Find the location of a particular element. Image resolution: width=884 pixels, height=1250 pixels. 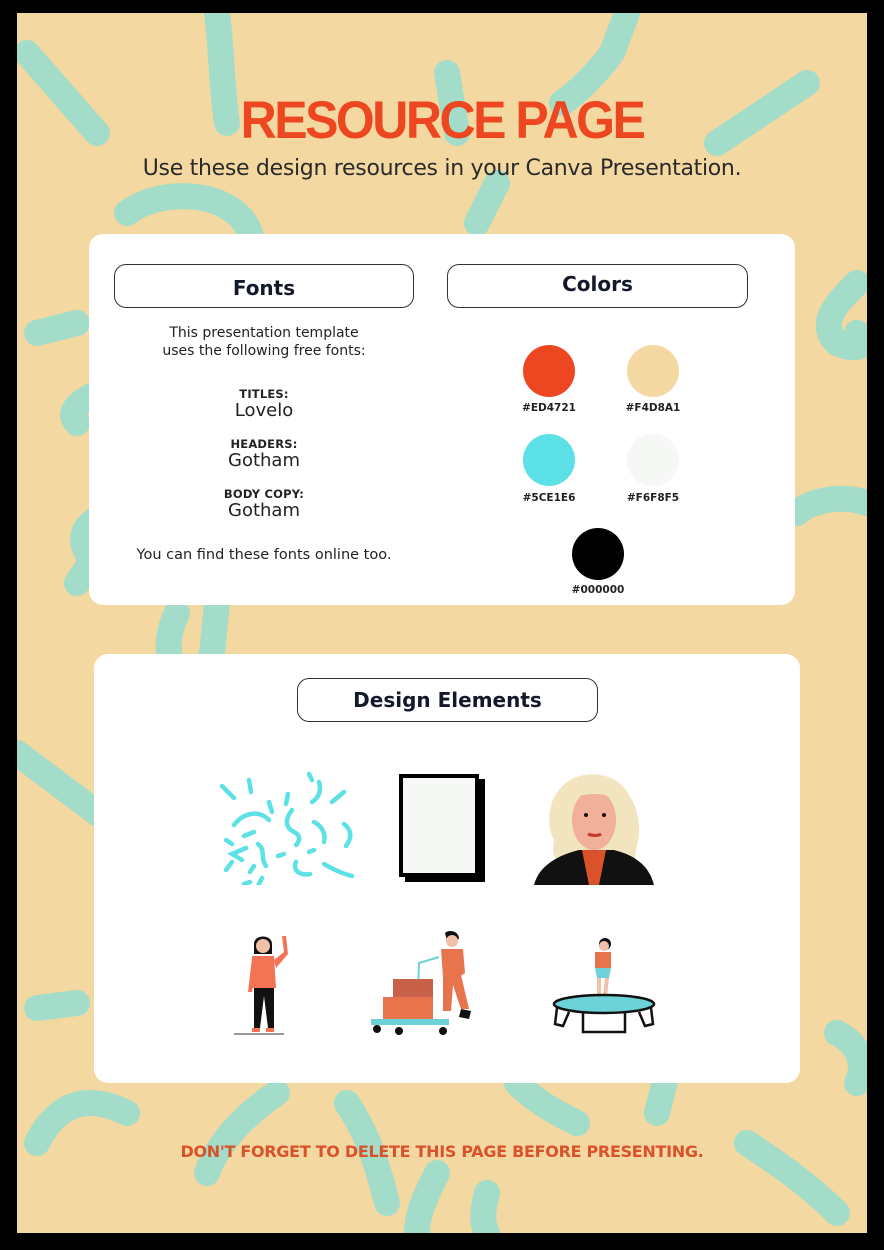

trampoline-kid-illustration-icon is located at coordinates (604, 986).